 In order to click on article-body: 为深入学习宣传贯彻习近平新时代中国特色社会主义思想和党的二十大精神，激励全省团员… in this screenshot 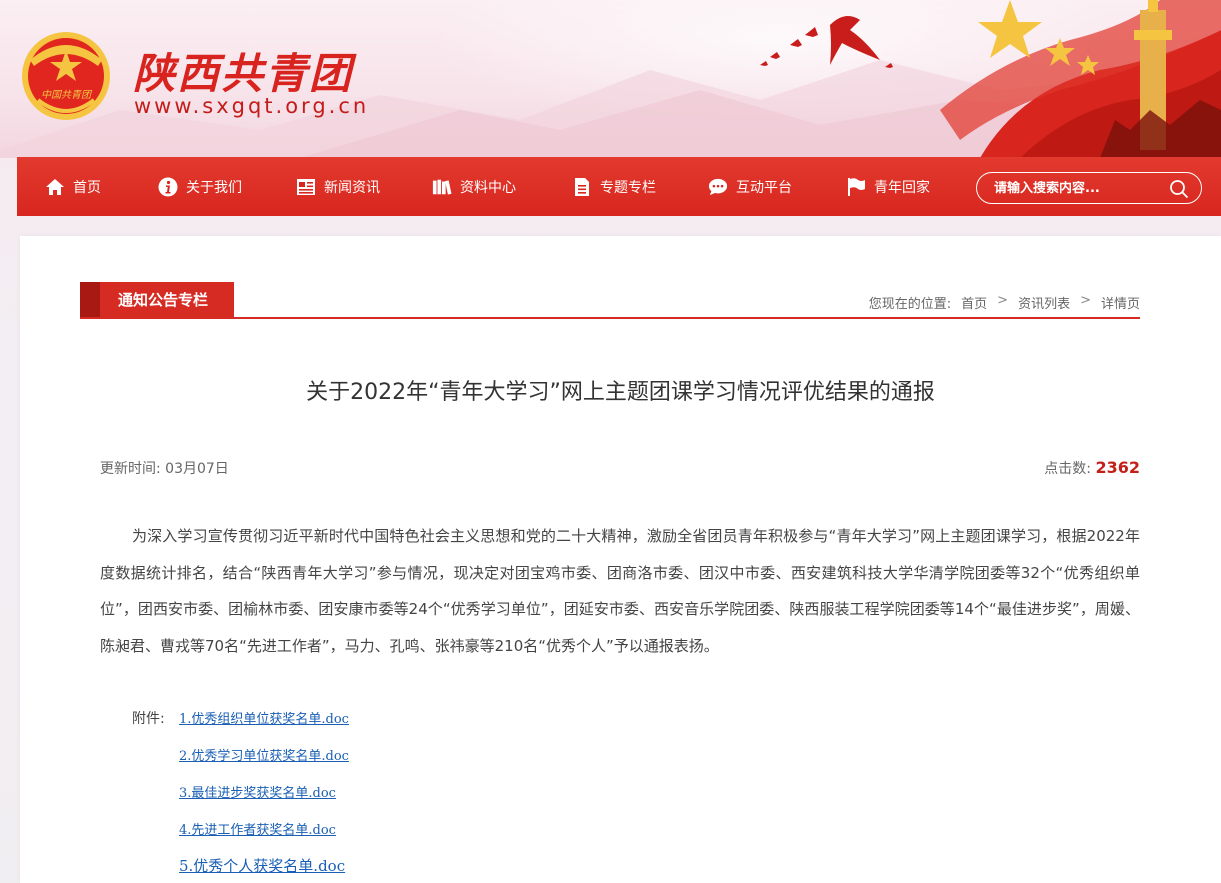, I will do `click(620, 591)`.